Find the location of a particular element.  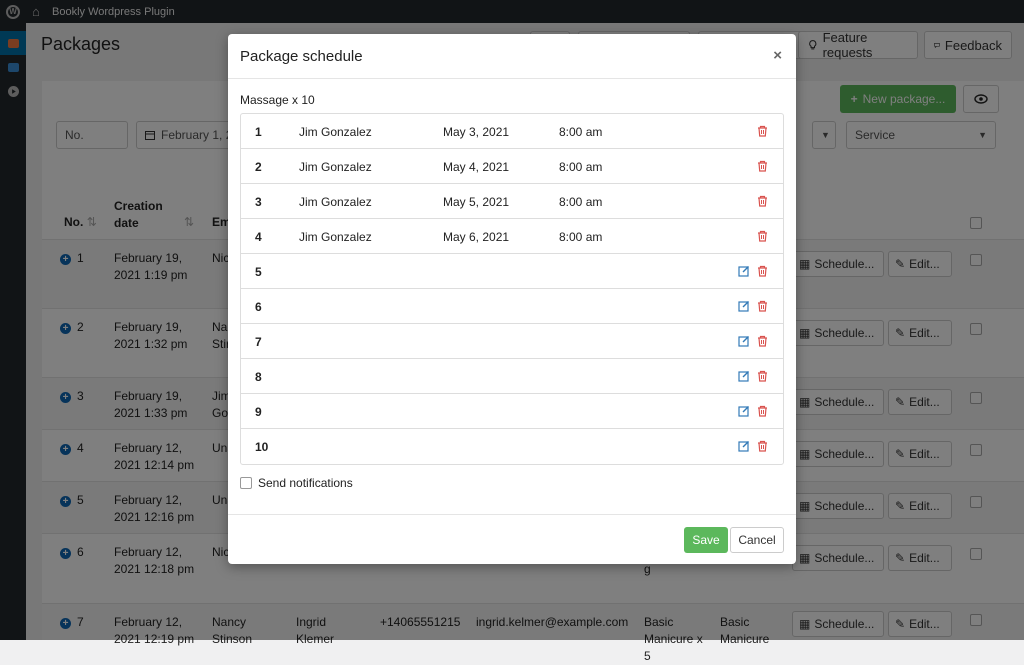

slot-number: 5 is located at coordinates (258, 272).